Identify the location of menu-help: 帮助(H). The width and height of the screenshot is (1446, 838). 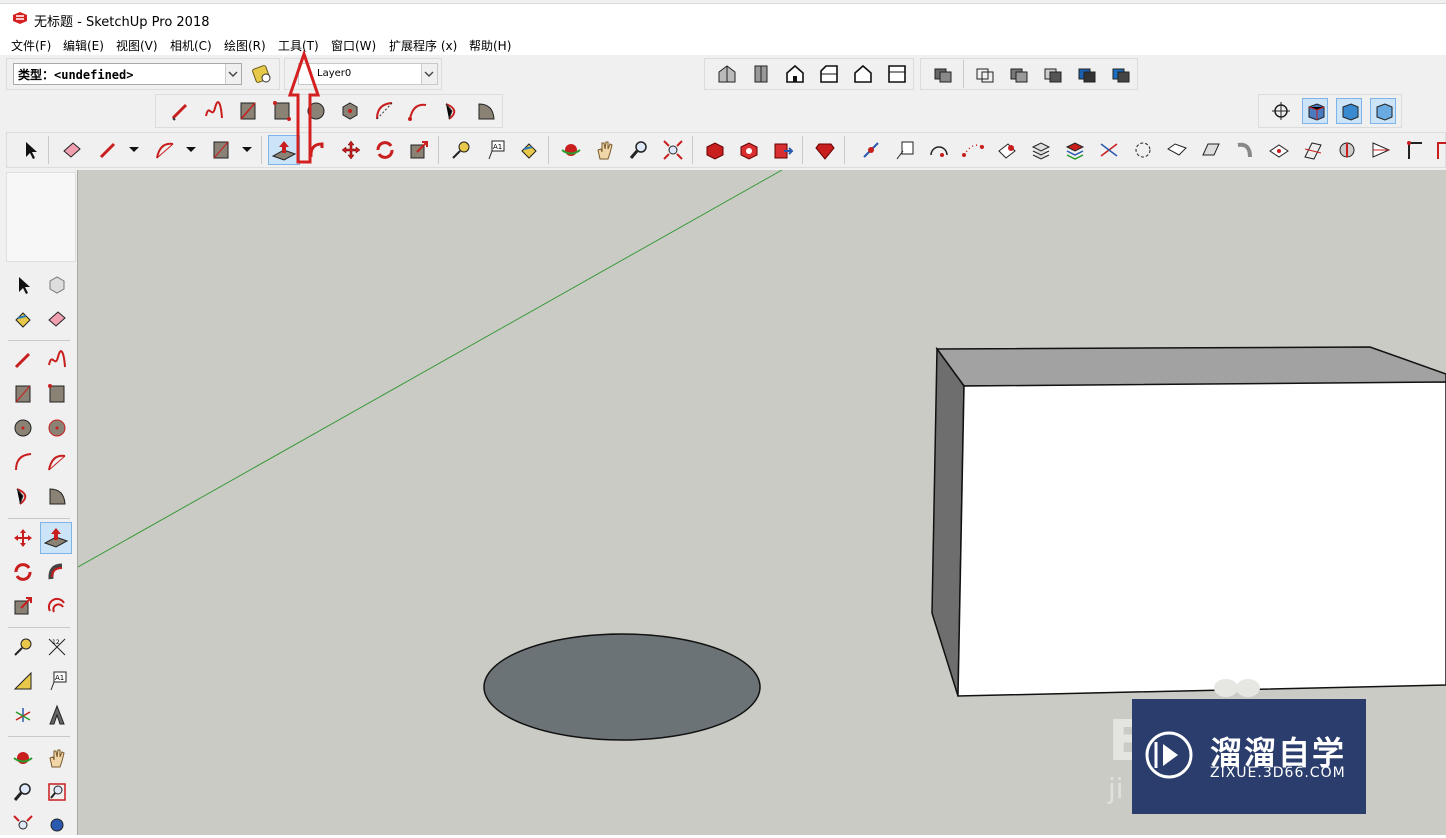
(490, 45).